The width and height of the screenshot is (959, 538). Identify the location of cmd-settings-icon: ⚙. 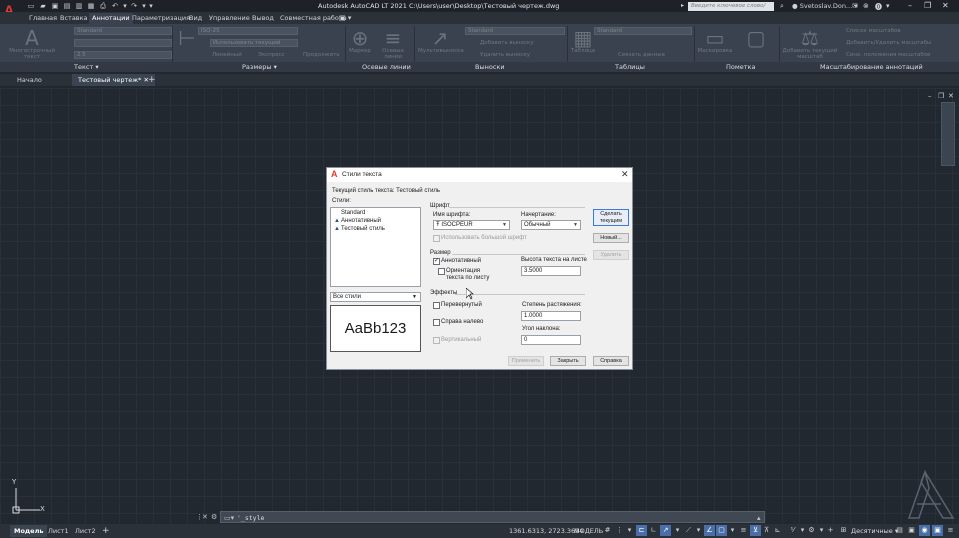
(214, 517).